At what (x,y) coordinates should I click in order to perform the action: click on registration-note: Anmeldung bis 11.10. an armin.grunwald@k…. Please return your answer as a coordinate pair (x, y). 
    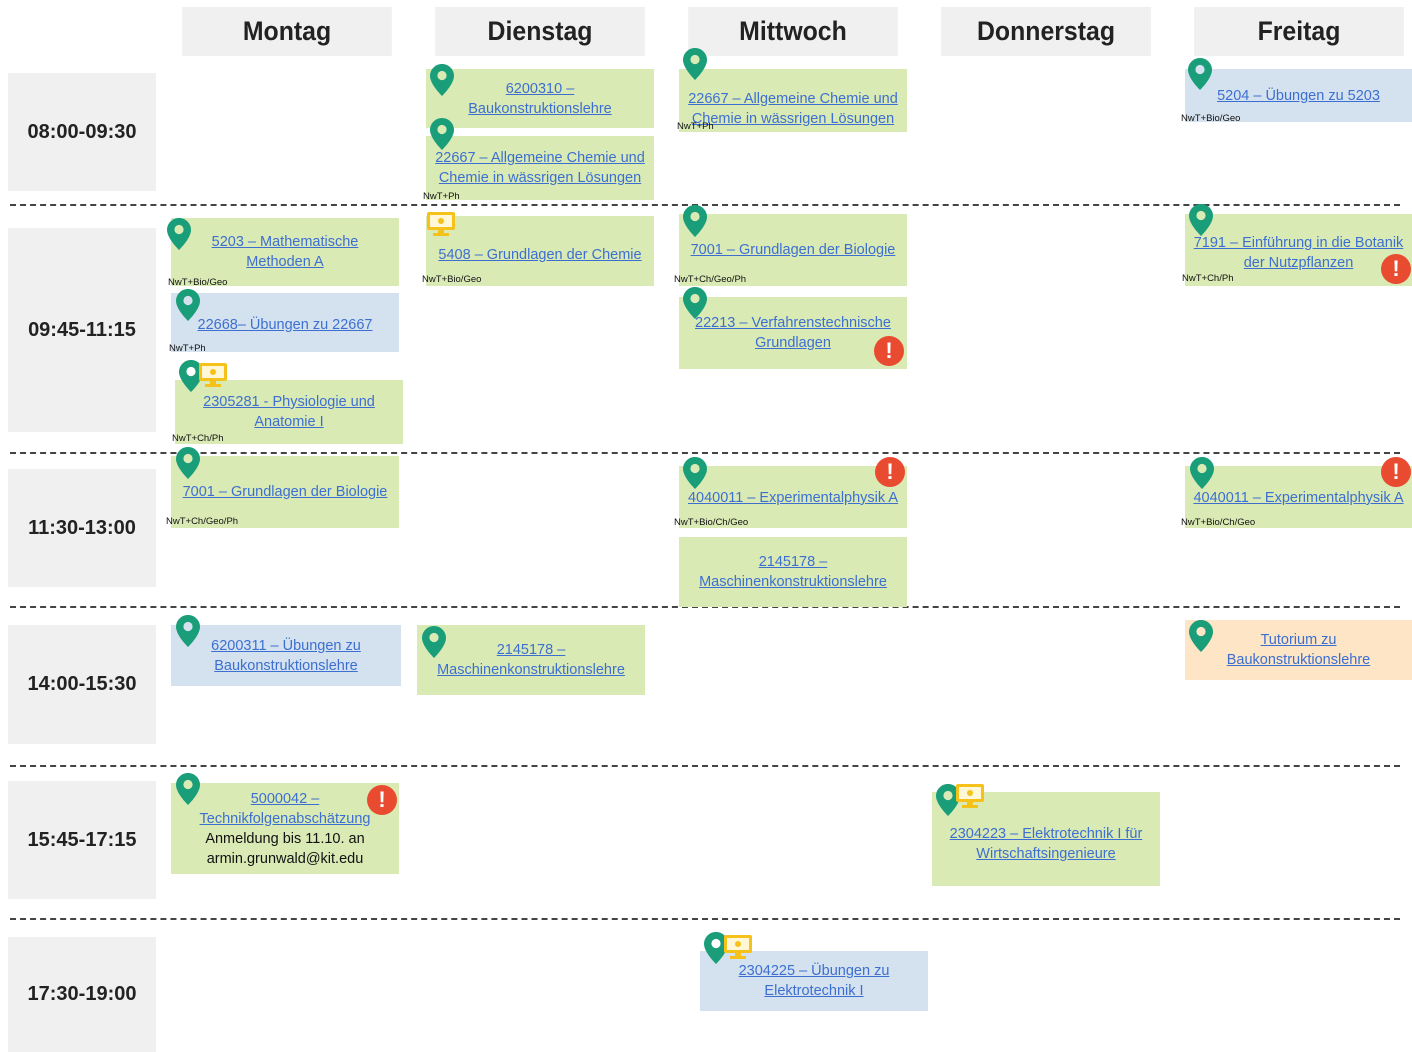
    Looking at the image, I should click on (285, 848).